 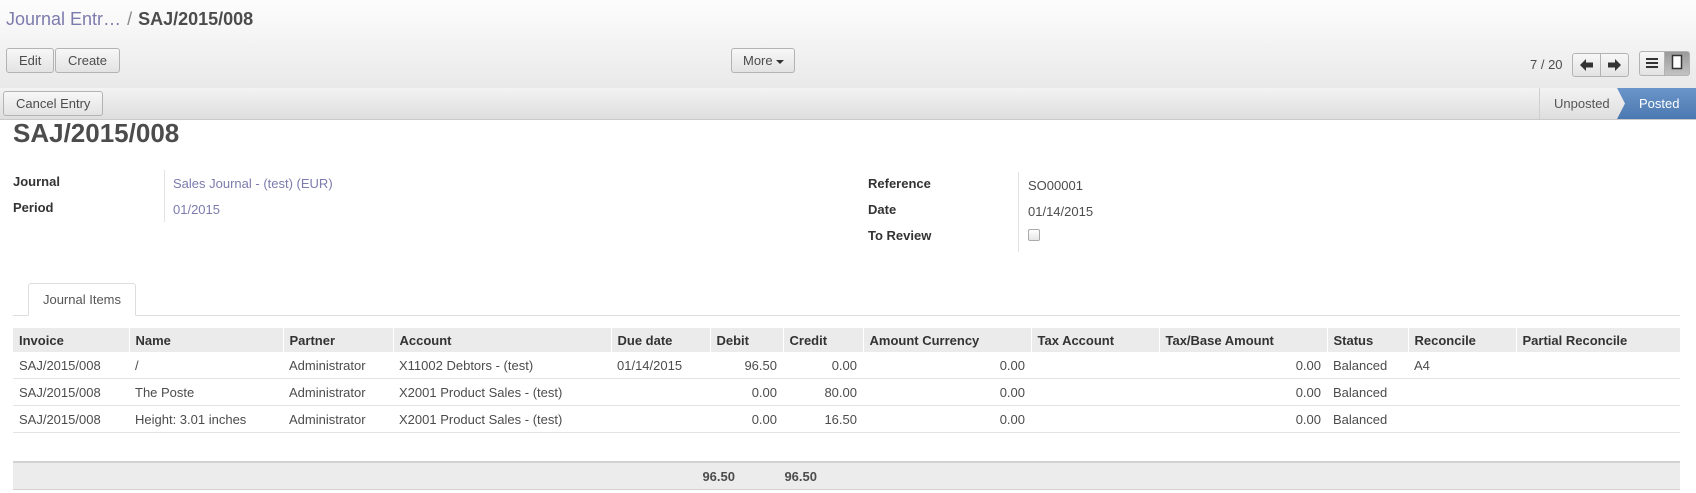 I want to click on column-header: Credit, so click(x=822, y=340).